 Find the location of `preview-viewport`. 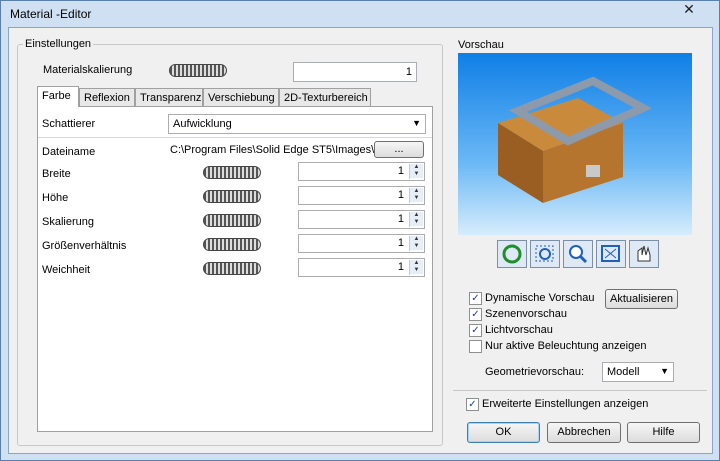

preview-viewport is located at coordinates (575, 144).